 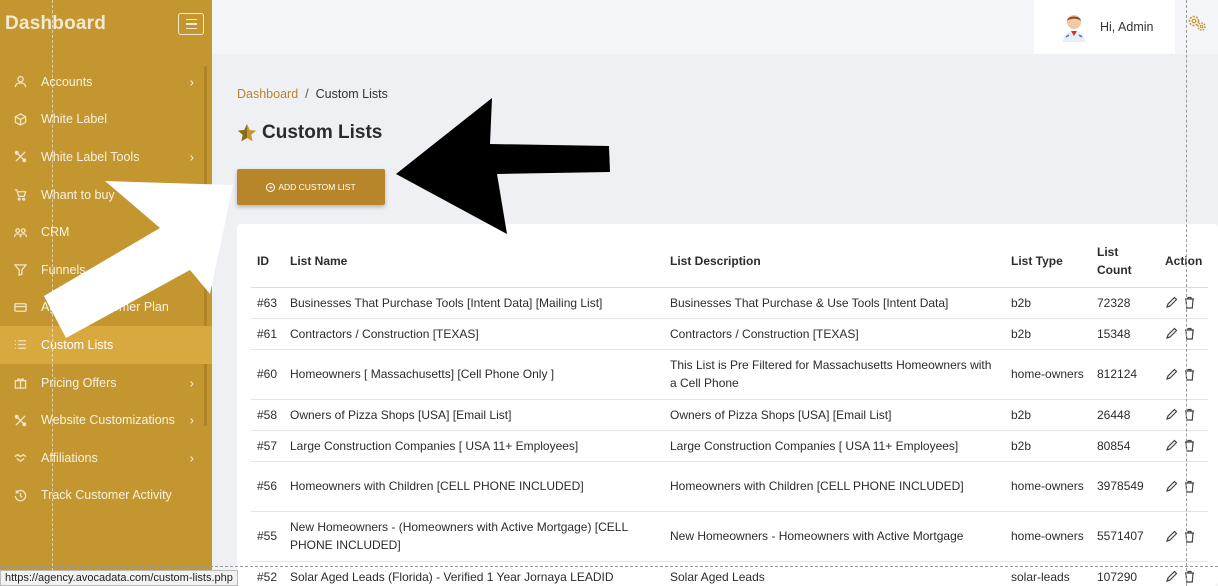 I want to click on tools-icon, so click(x=20, y=157).